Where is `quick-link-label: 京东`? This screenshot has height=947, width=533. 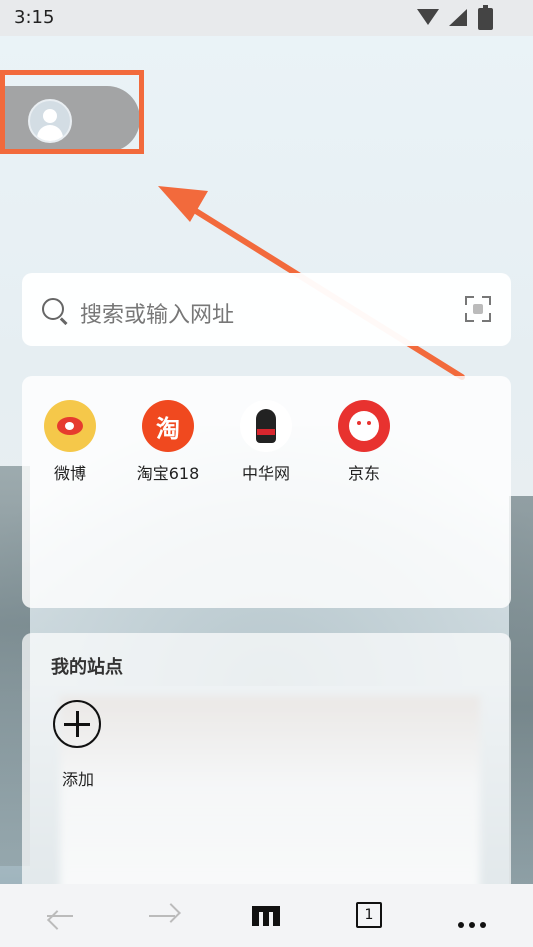 quick-link-label: 京东 is located at coordinates (363, 473).